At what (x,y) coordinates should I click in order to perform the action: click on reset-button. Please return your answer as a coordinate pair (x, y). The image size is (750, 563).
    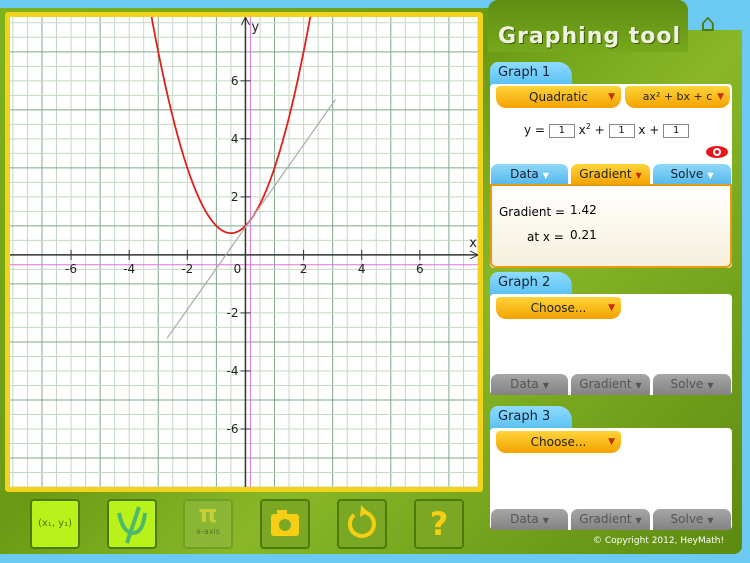
    Looking at the image, I should click on (362, 524).